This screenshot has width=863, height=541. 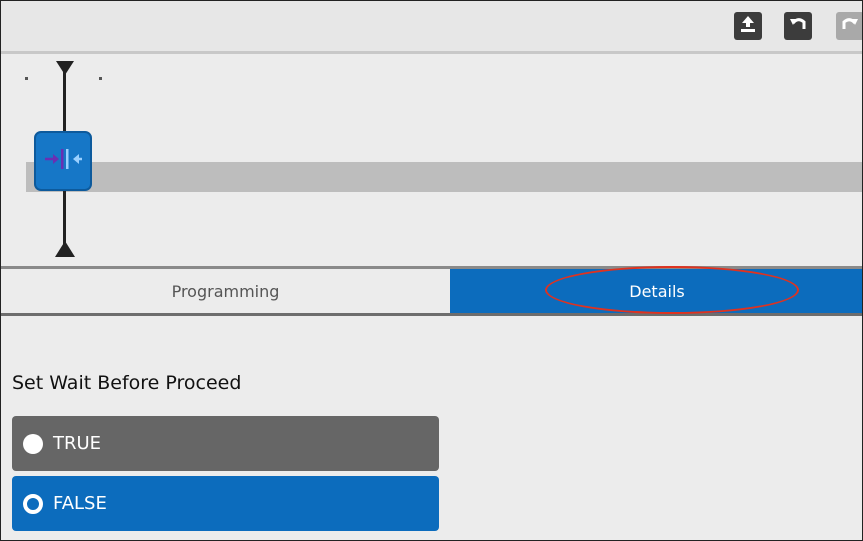 I want to click on tab-bar: Programming Details, so click(x=431, y=291).